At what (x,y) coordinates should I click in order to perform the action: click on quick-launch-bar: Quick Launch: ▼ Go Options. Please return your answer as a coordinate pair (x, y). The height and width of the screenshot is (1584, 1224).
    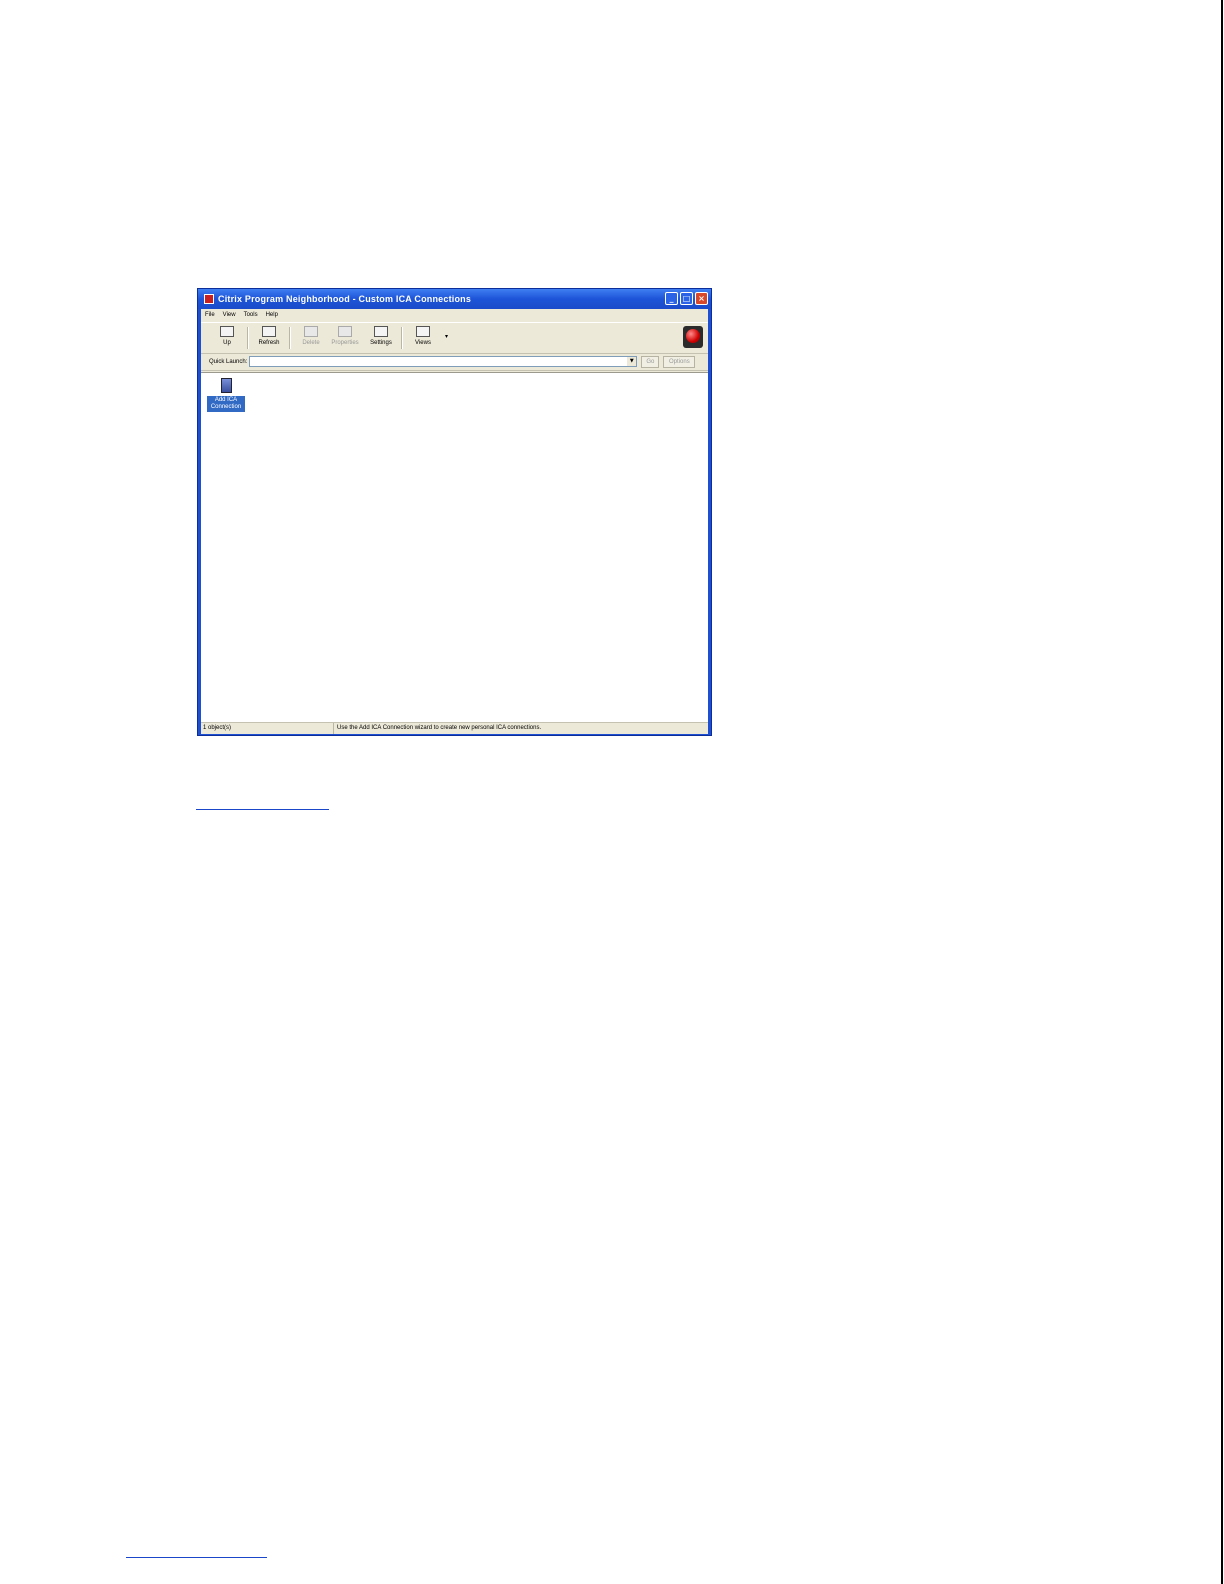
    Looking at the image, I should click on (454, 362).